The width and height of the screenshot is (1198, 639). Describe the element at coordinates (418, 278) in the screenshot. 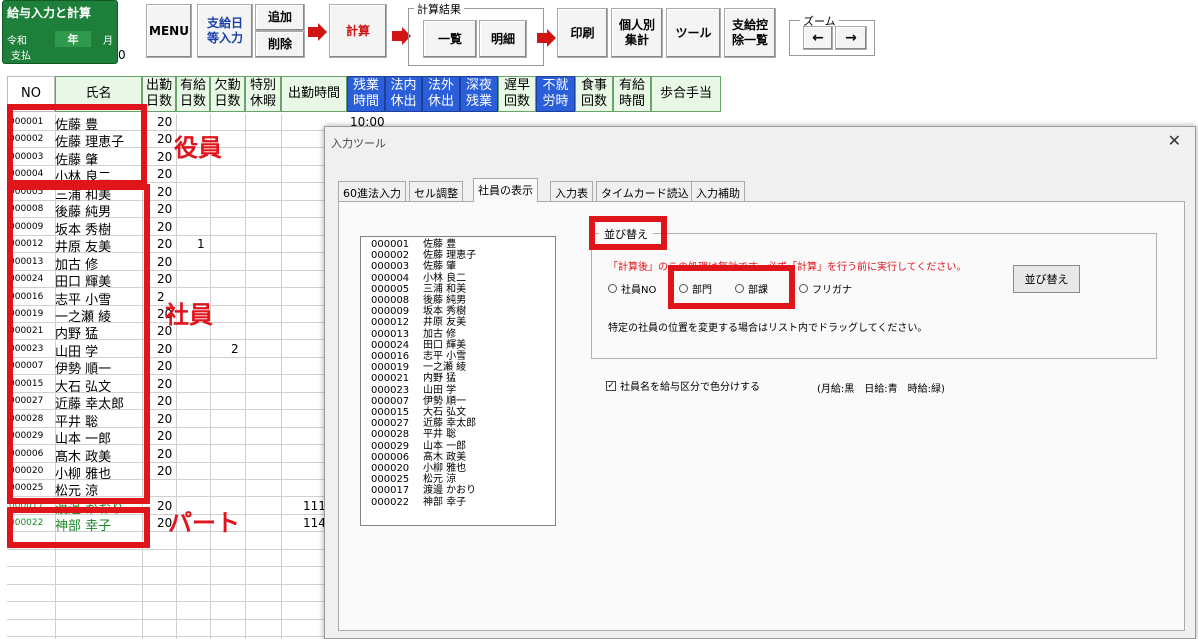

I see `list-item: 000004 小林 良二` at that location.